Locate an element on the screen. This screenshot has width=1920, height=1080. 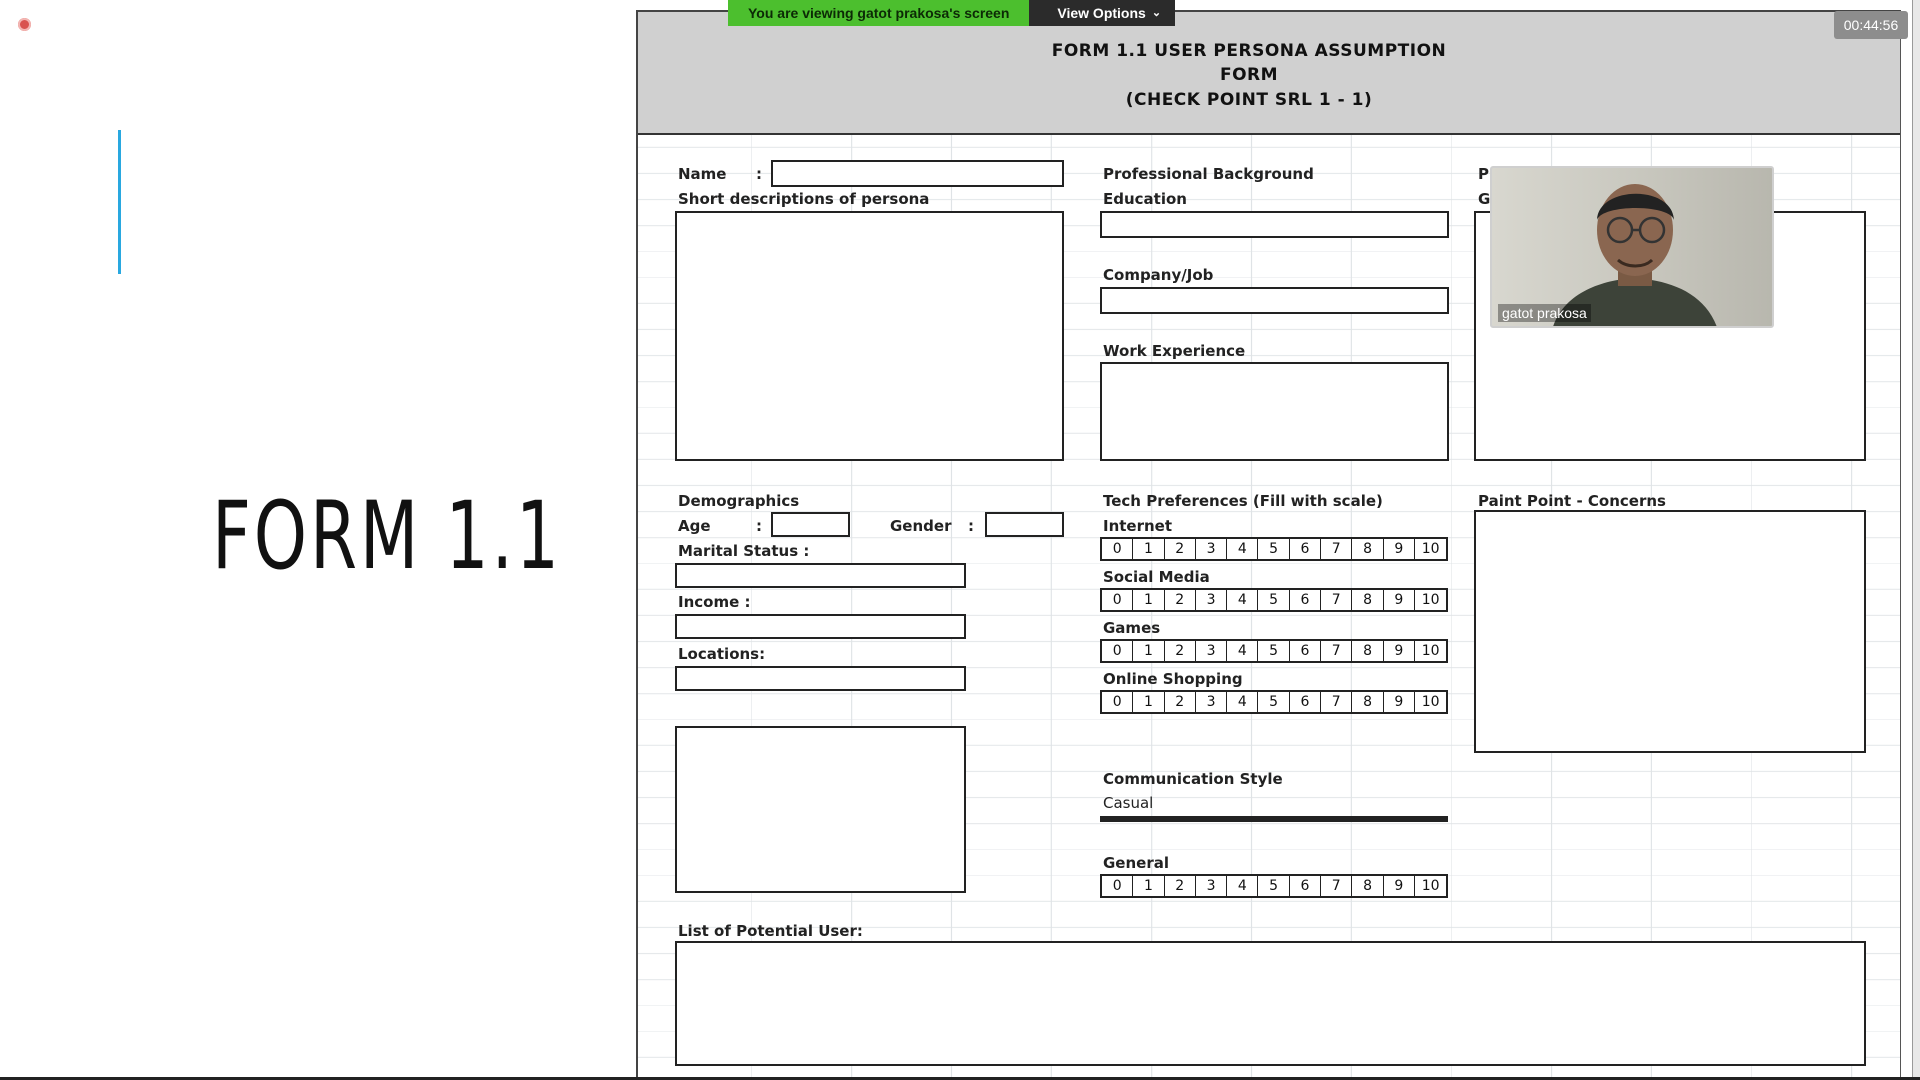
general-scale-1: 1 is located at coordinates (1149, 886).